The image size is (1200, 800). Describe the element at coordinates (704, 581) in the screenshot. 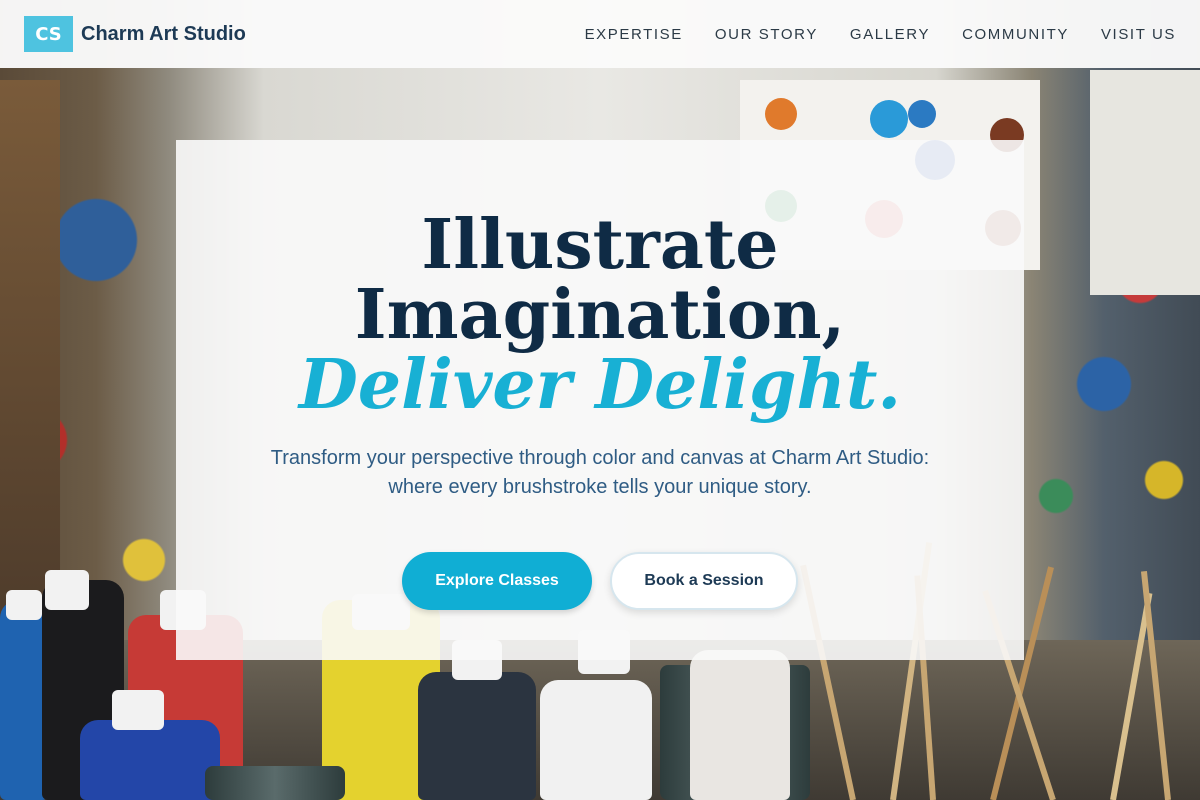

I see `book-session-button: Book a Session` at that location.